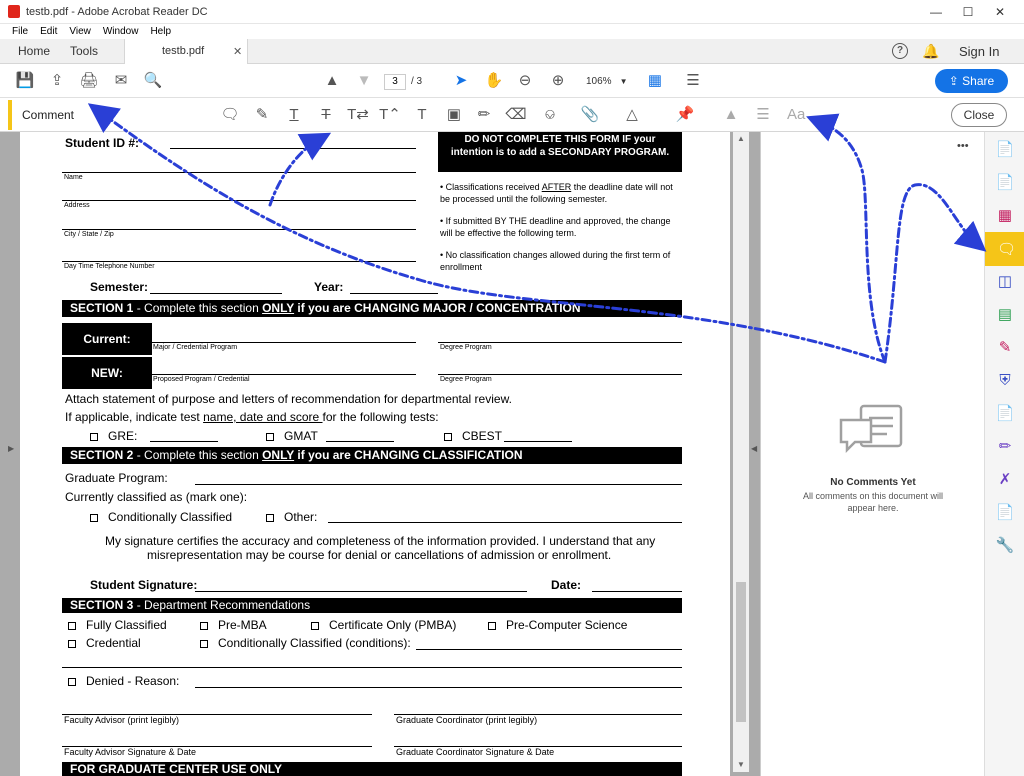 The width and height of the screenshot is (1024, 776). Describe the element at coordinates (741, 138) in the screenshot. I see `scroll-up-icon: ▲` at that location.